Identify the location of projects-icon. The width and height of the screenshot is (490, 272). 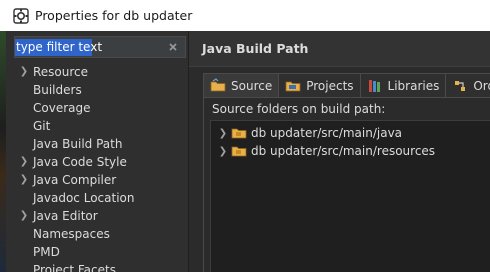
(293, 86).